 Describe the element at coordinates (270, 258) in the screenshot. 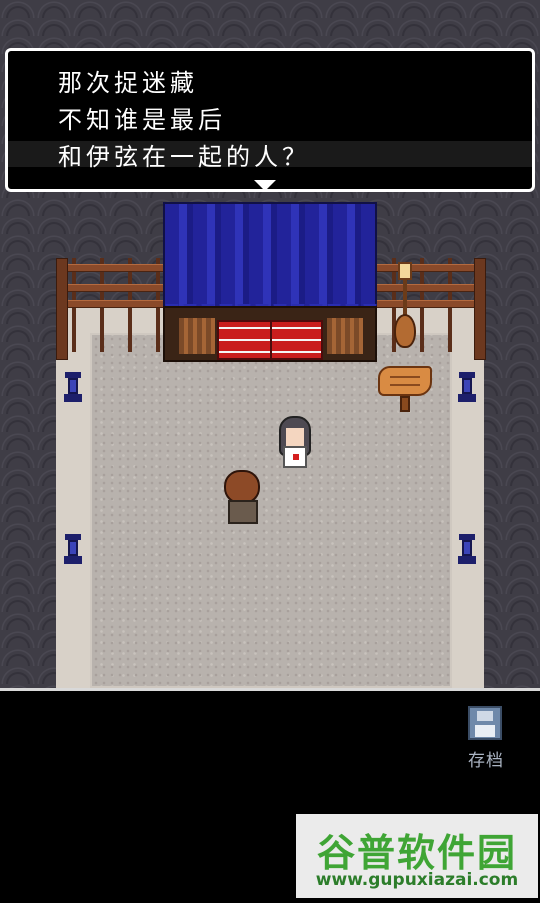

I see `stall-curtain` at that location.